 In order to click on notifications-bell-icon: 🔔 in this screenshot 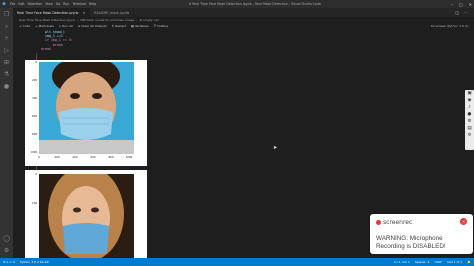, I will do `click(469, 262)`.